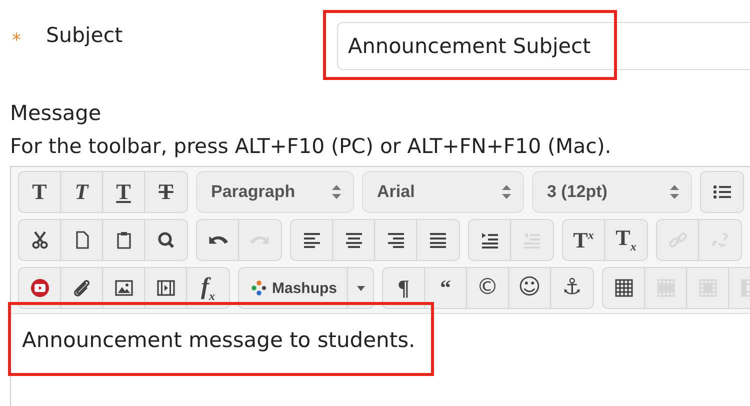 The image size is (750, 406). What do you see at coordinates (85, 35) in the screenshot?
I see `subject-label: Subject` at bounding box center [85, 35].